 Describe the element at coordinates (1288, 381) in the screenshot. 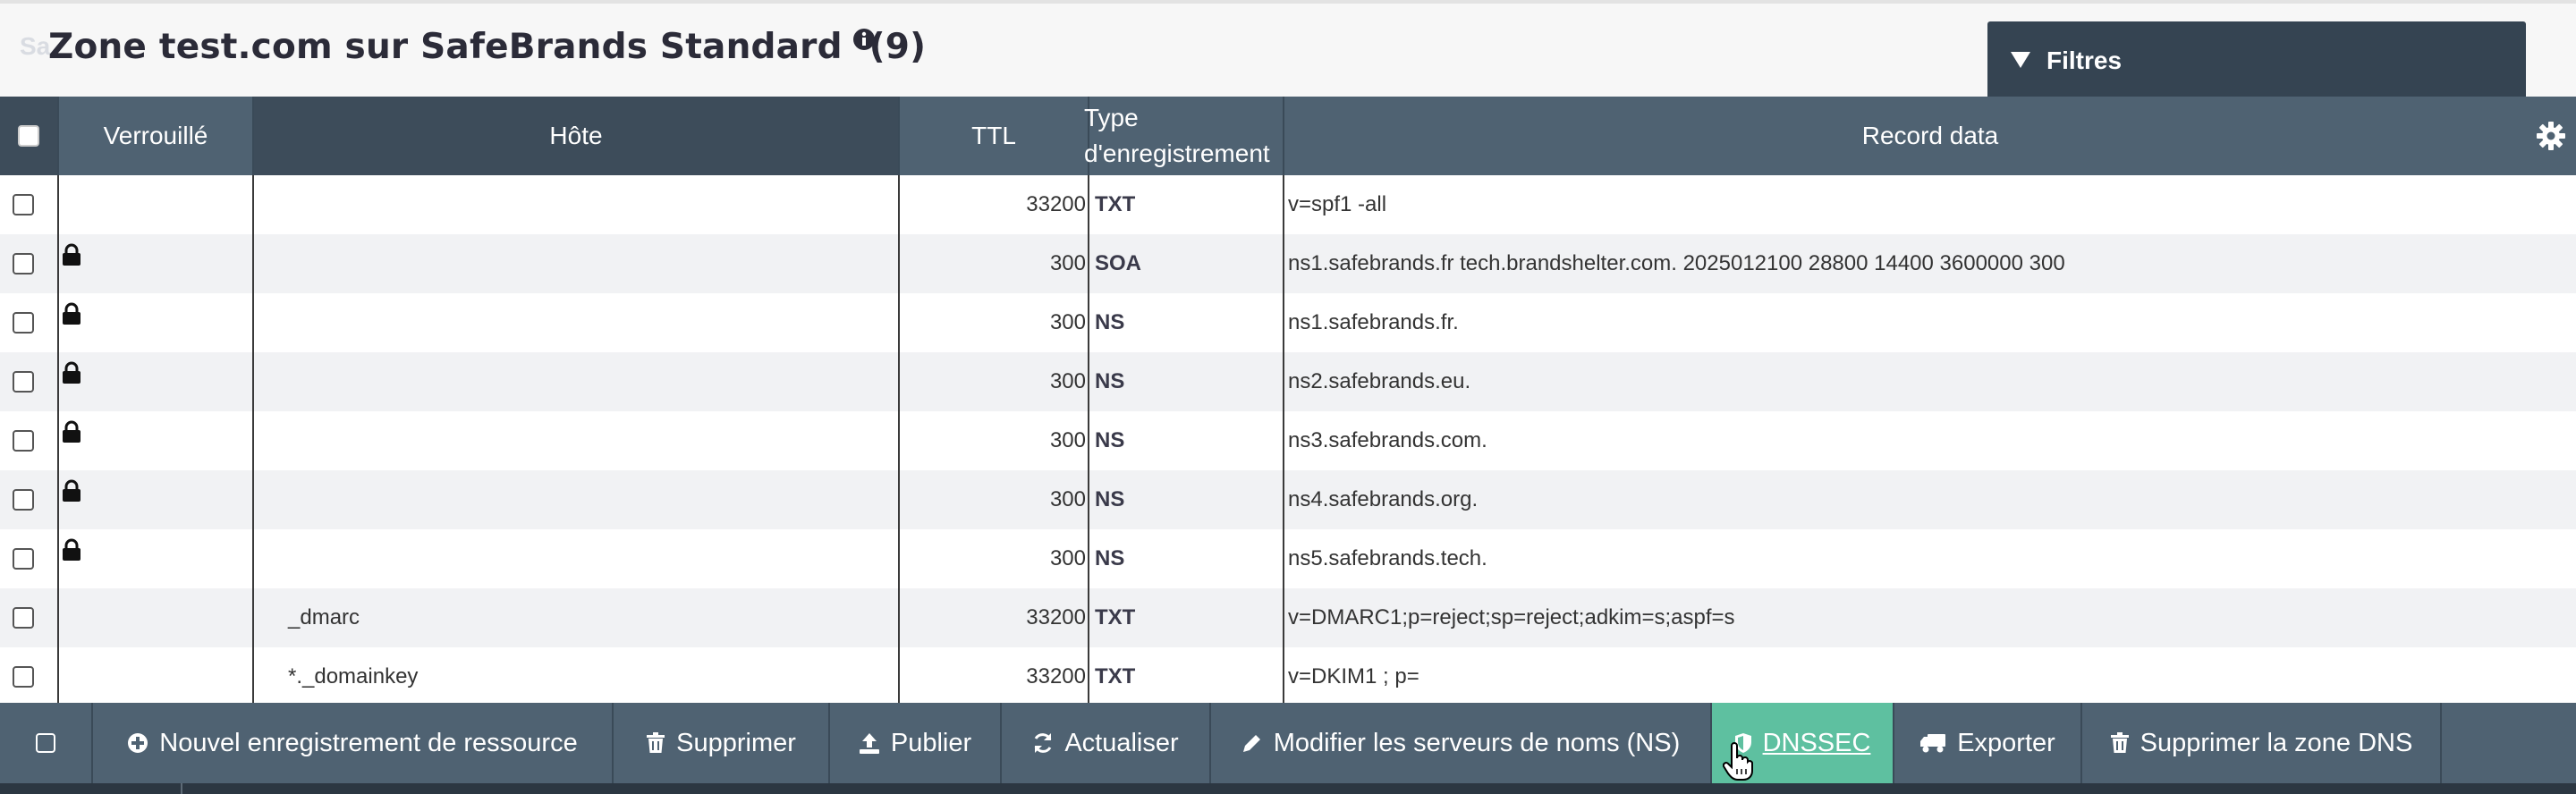

I see `table-row: 300 NS ns2.safebrands.eu.` at that location.